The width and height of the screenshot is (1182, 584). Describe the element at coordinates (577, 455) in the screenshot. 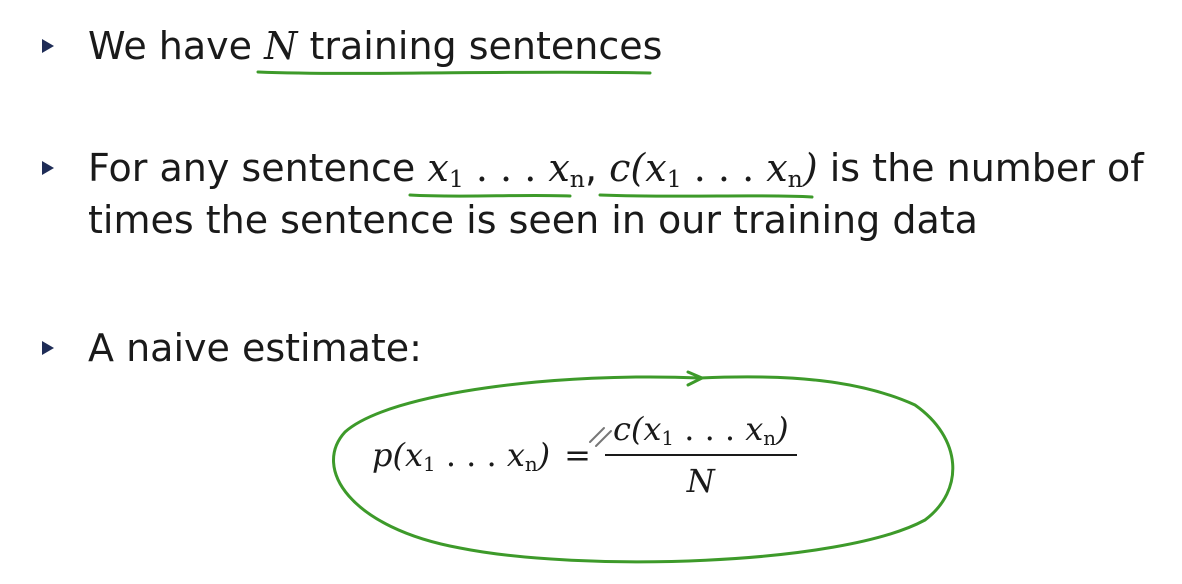

I see `formula-equals: =` at that location.